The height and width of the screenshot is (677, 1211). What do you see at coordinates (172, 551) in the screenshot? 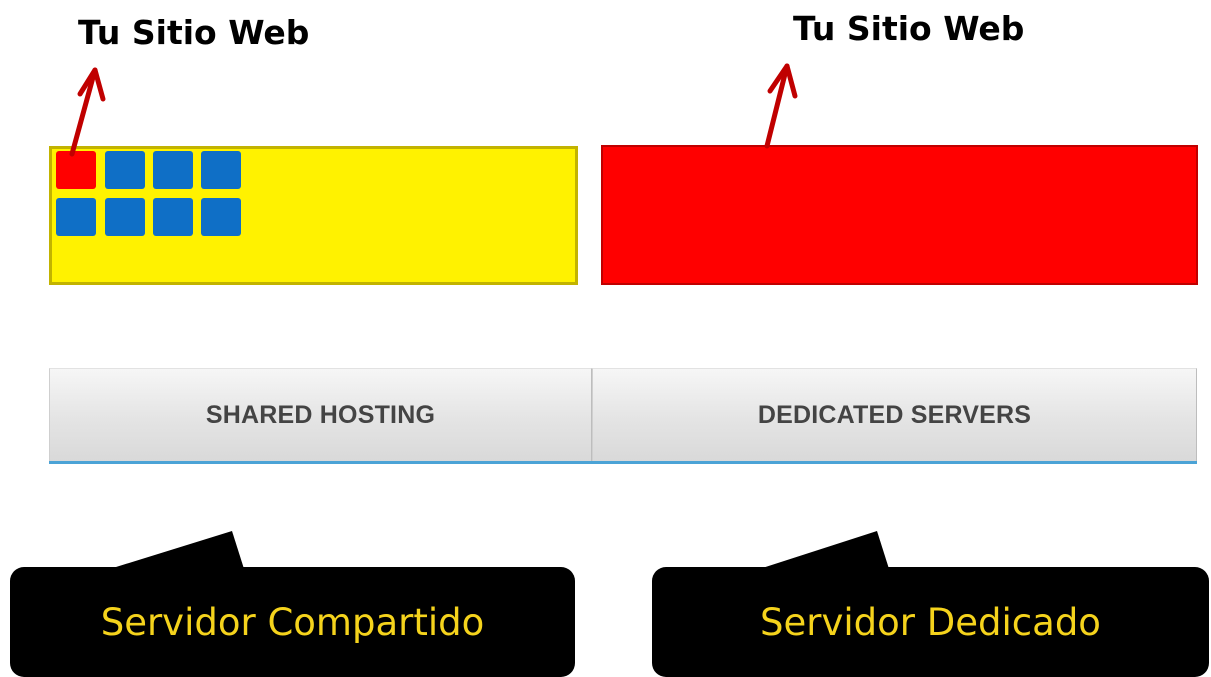
I see `callout-pointer-shared` at bounding box center [172, 551].